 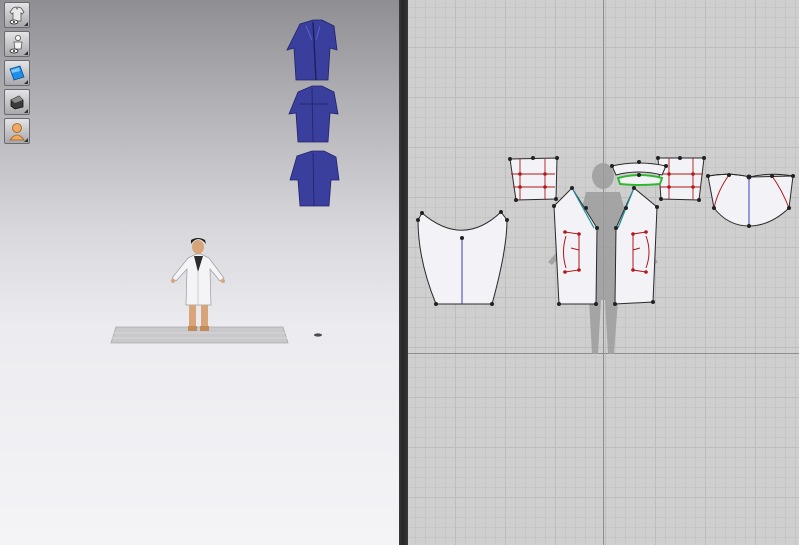 I want to click on viewport-splitter, so click(x=403, y=272).